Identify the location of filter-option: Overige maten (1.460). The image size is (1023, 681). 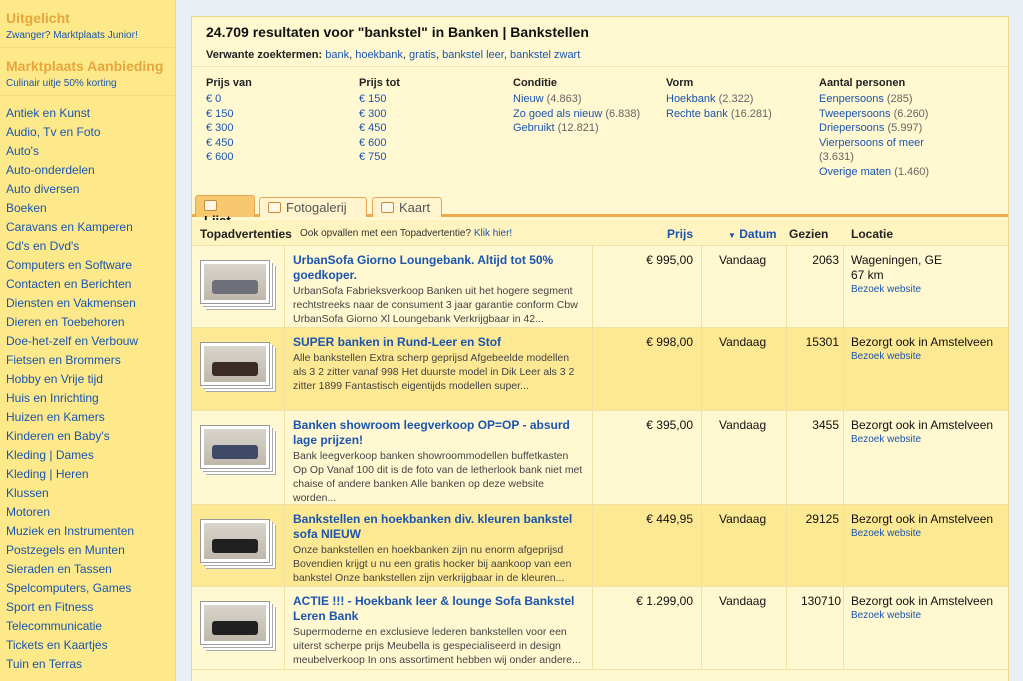
(874, 172).